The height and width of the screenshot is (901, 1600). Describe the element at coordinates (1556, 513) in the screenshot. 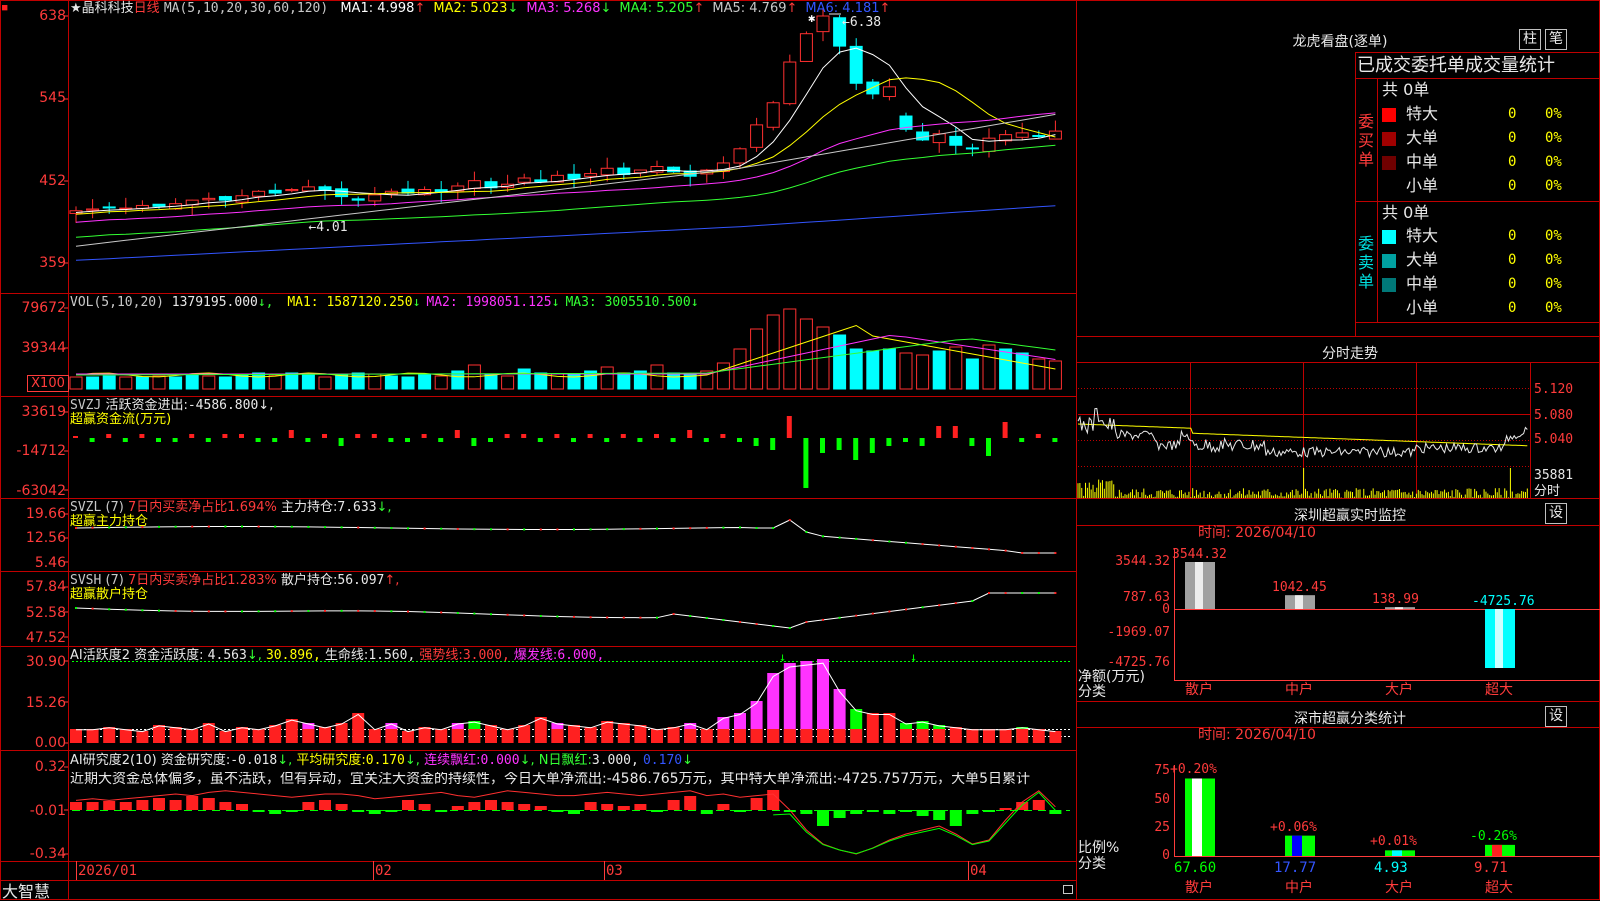

I see `sz-monitor-settings-button: 设` at that location.